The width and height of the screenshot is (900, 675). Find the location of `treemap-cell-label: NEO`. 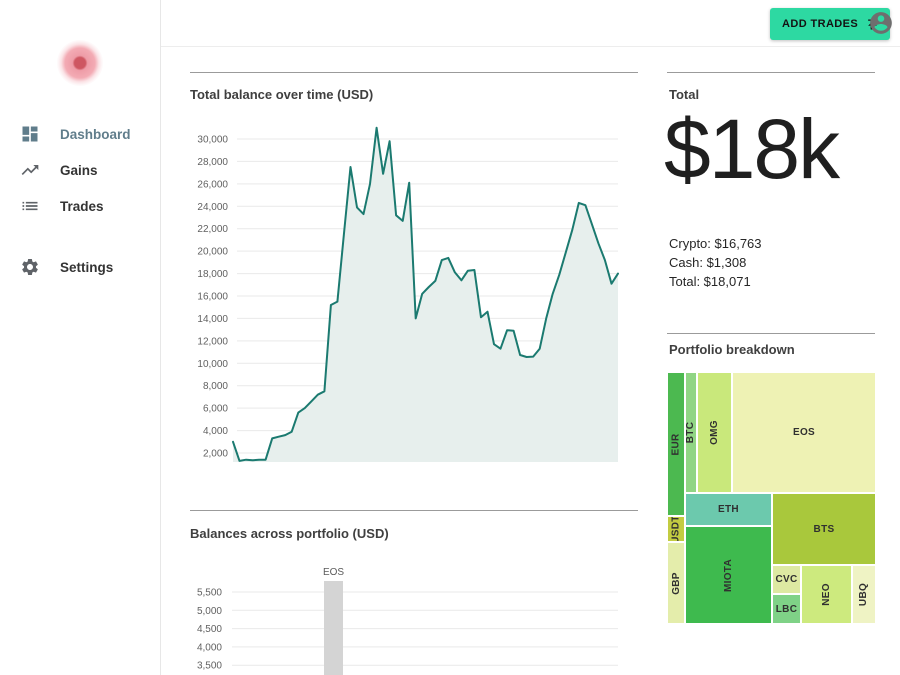

treemap-cell-label: NEO is located at coordinates (826, 594).